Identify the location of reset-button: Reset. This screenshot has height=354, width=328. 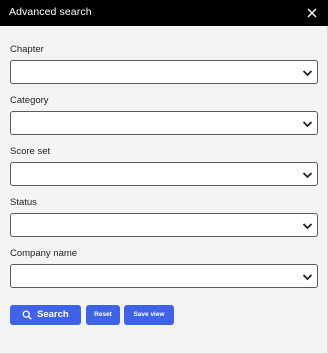
(103, 315).